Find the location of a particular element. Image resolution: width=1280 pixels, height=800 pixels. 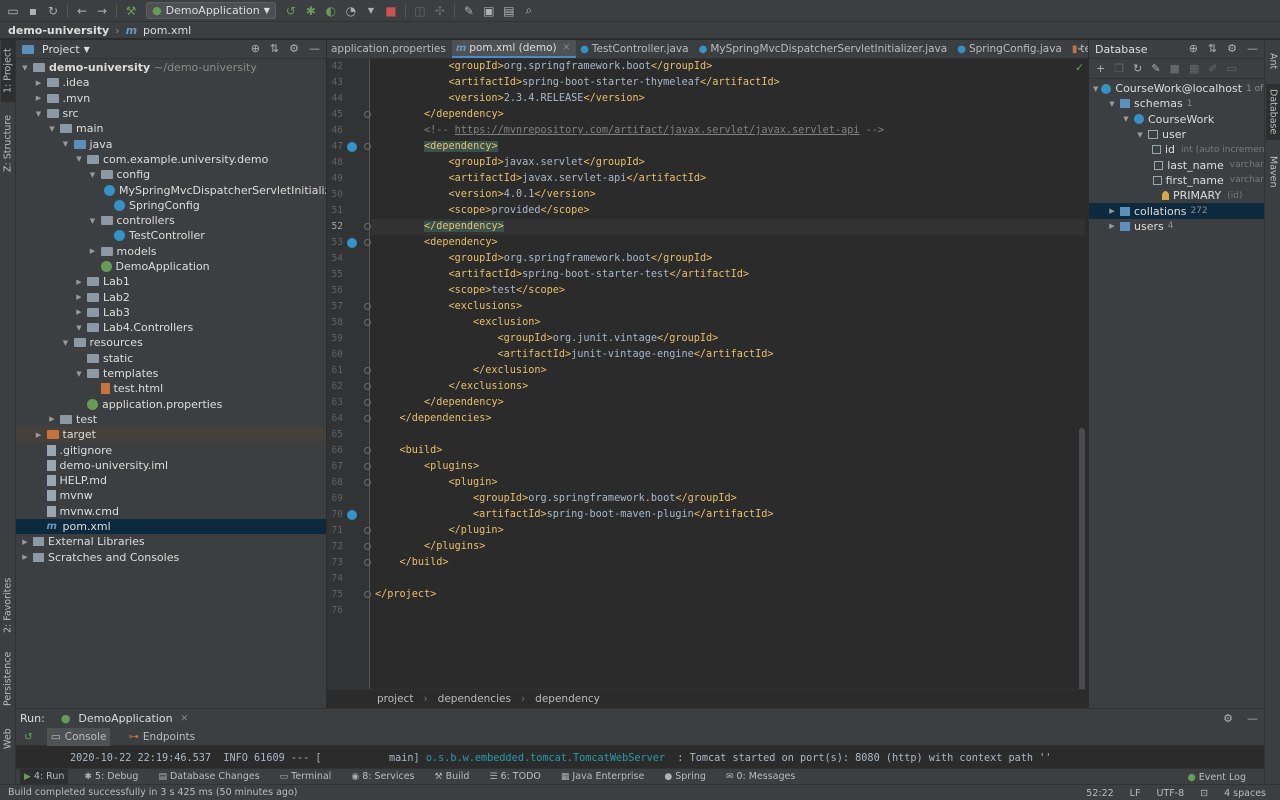

tree-item: MySpringMvcDispatcherServletInitializer is located at coordinates (171, 189).